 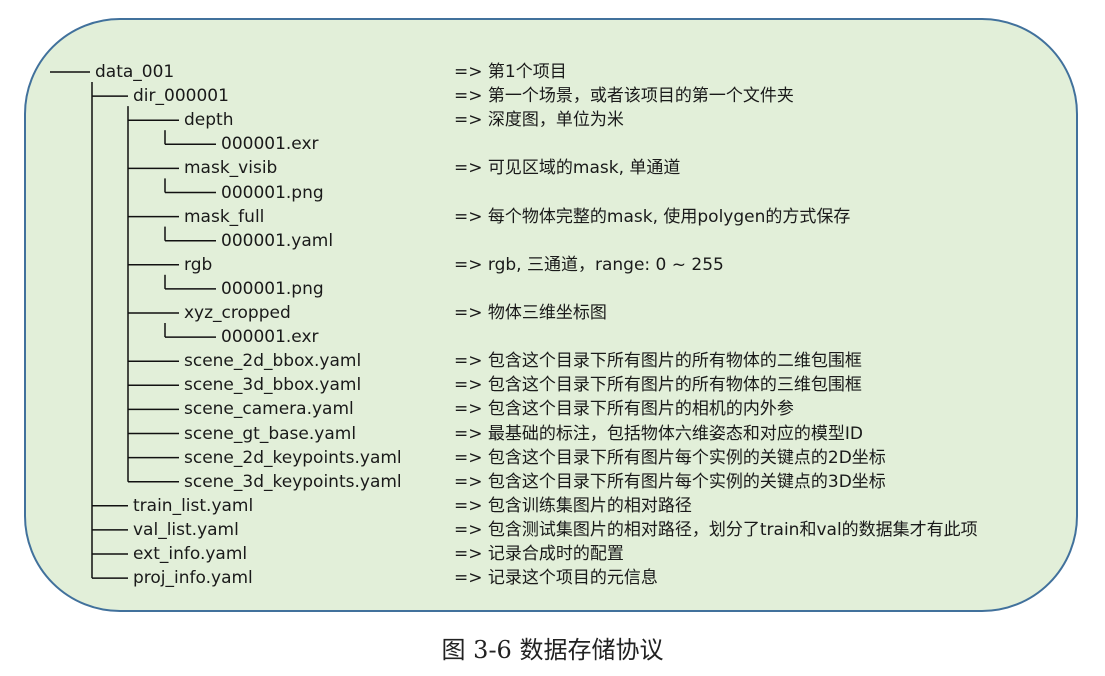 I want to click on tree-item-description: => 记录合成时的配置, so click(x=539, y=554).